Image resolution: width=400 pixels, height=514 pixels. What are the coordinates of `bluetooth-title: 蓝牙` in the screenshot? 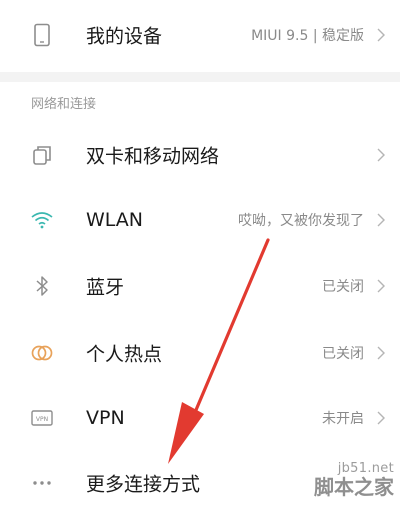 It's located at (105, 287).